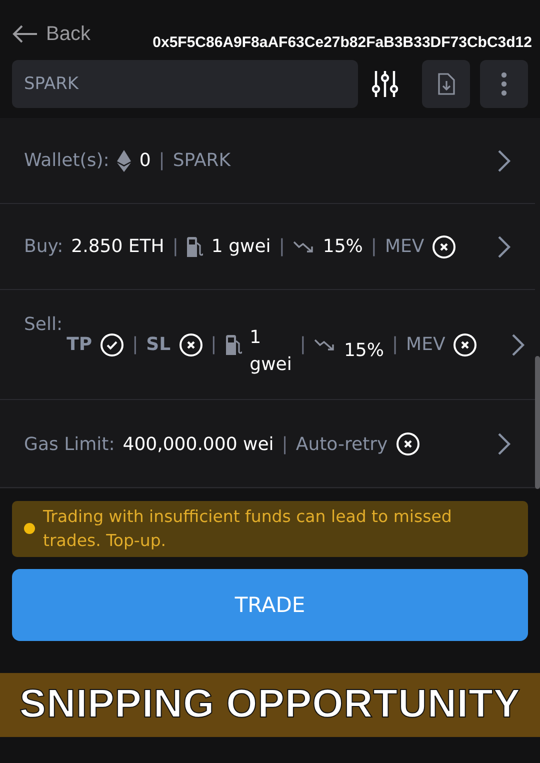 The image size is (540, 763). Describe the element at coordinates (201, 160) in the screenshot. I see `option-label: SPARK` at that location.